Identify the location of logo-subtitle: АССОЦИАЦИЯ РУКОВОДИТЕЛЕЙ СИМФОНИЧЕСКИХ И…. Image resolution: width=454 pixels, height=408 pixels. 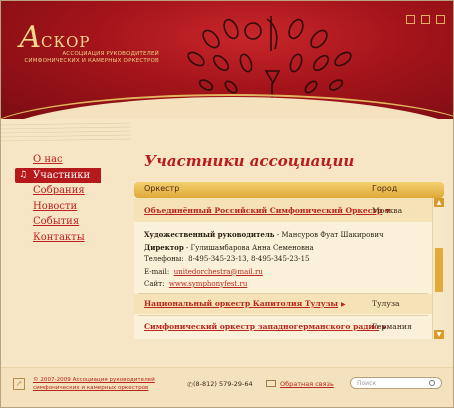
(91, 57).